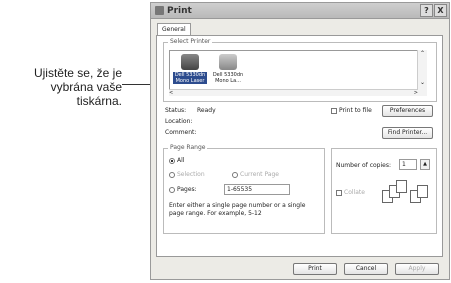  What do you see at coordinates (293, 92) in the screenshot?
I see `printer-list-h-scrollbar: < >` at bounding box center [293, 92].